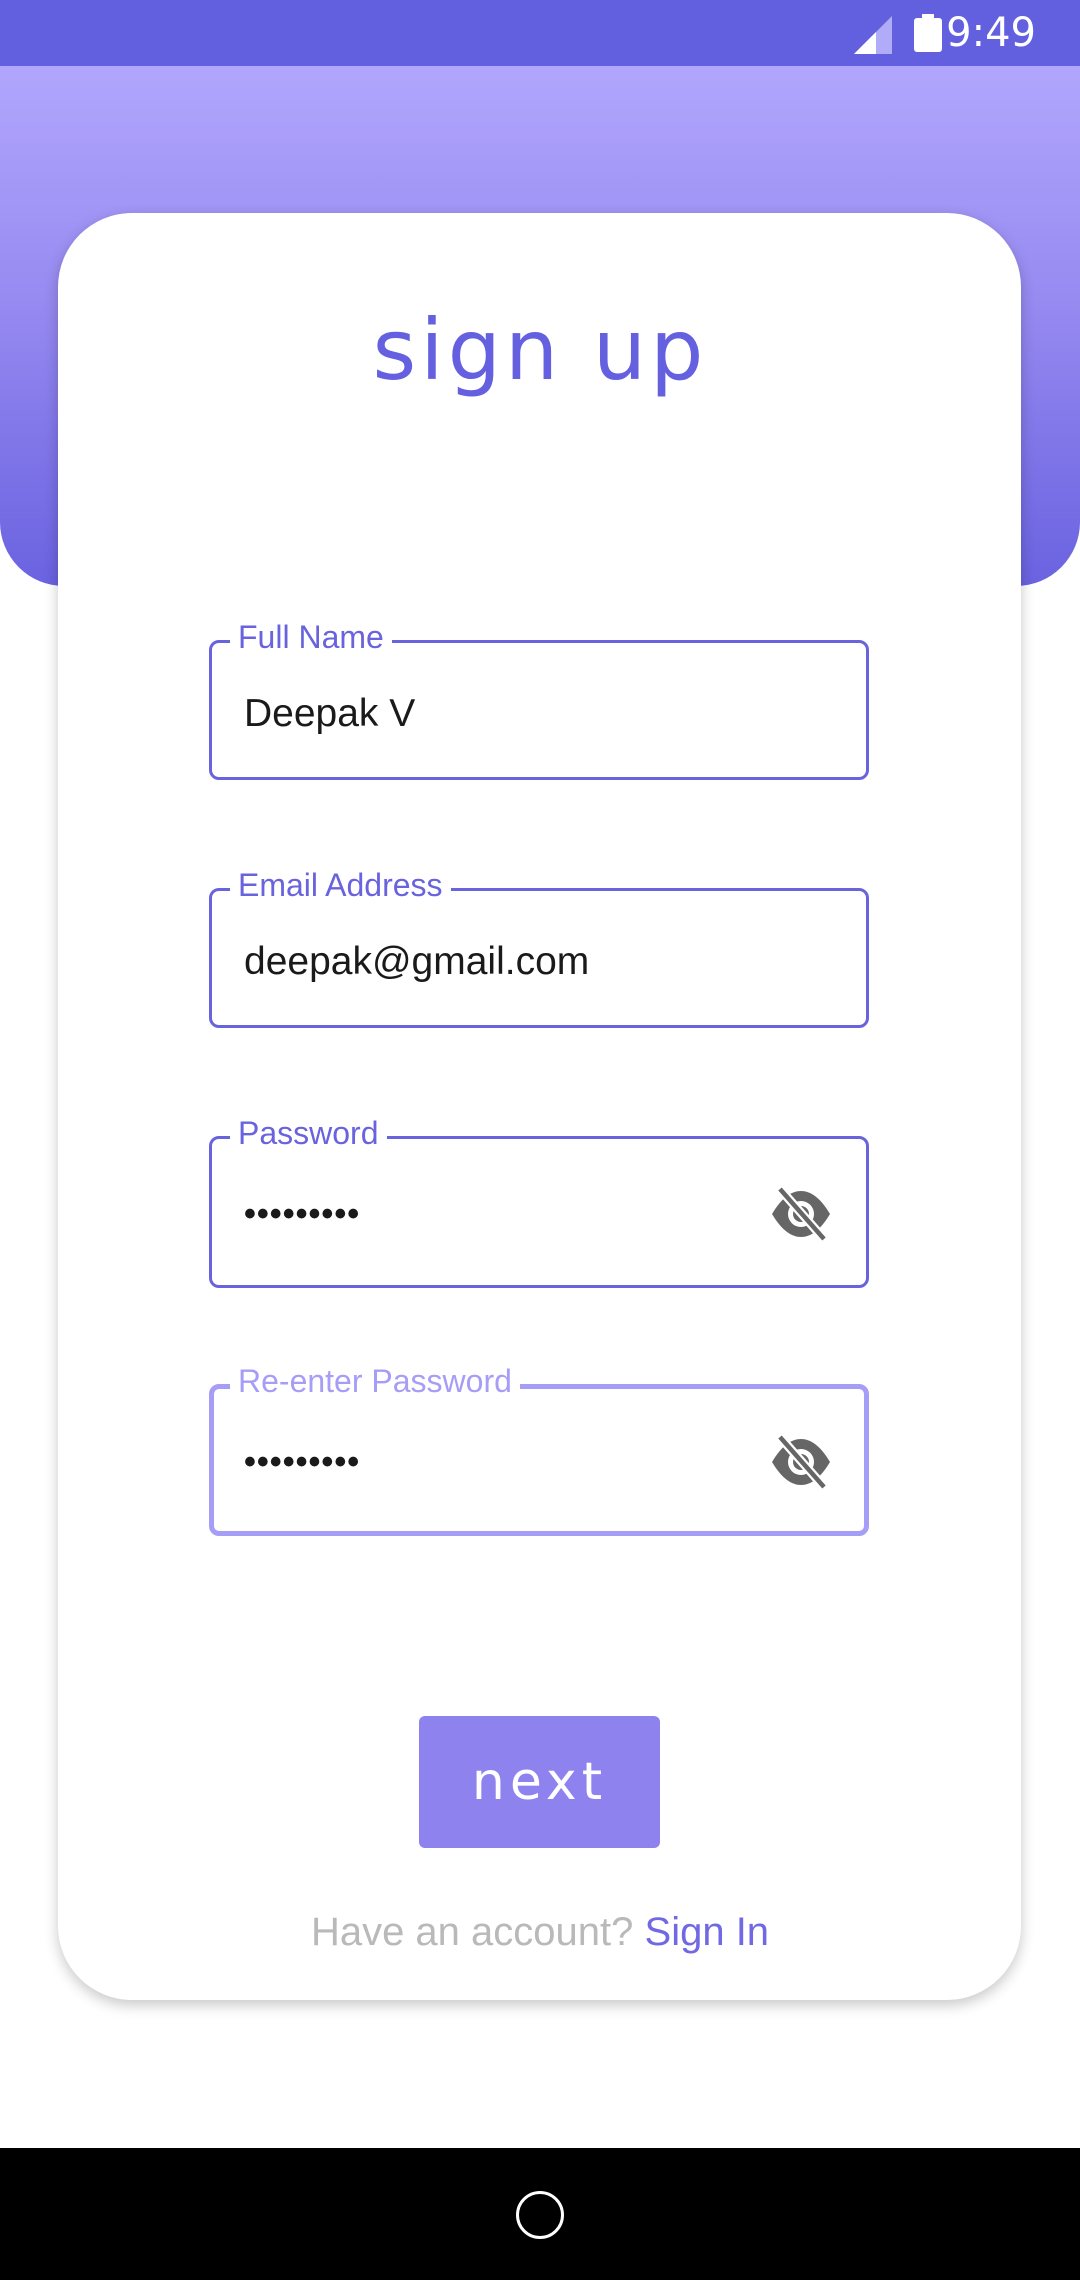 The height and width of the screenshot is (2280, 1080). I want to click on battery-icon, so click(928, 33).